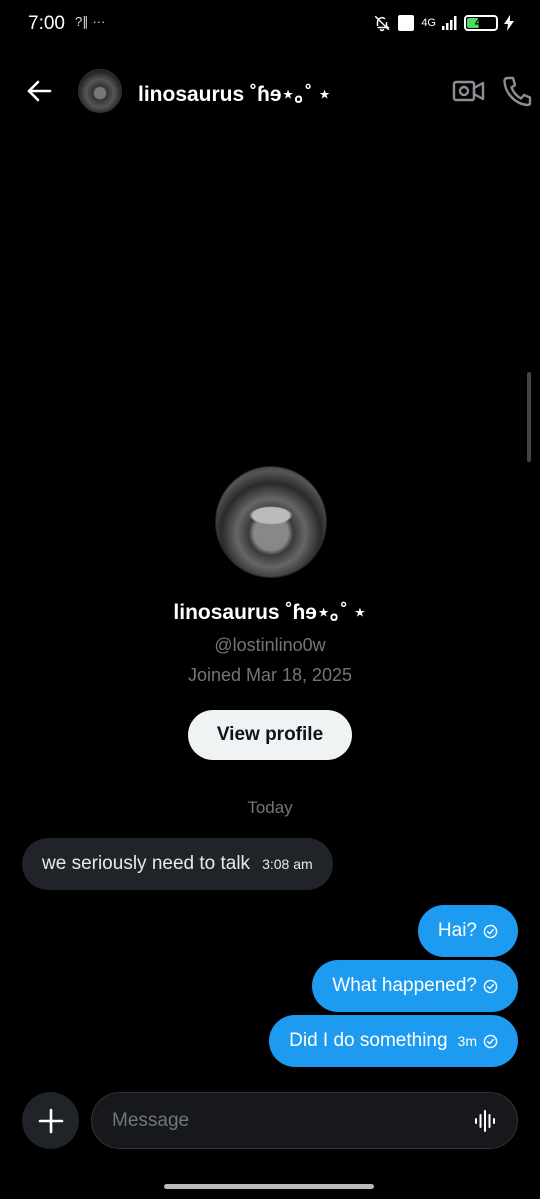 The height and width of the screenshot is (1199, 540). I want to click on home-indicator, so click(269, 1186).